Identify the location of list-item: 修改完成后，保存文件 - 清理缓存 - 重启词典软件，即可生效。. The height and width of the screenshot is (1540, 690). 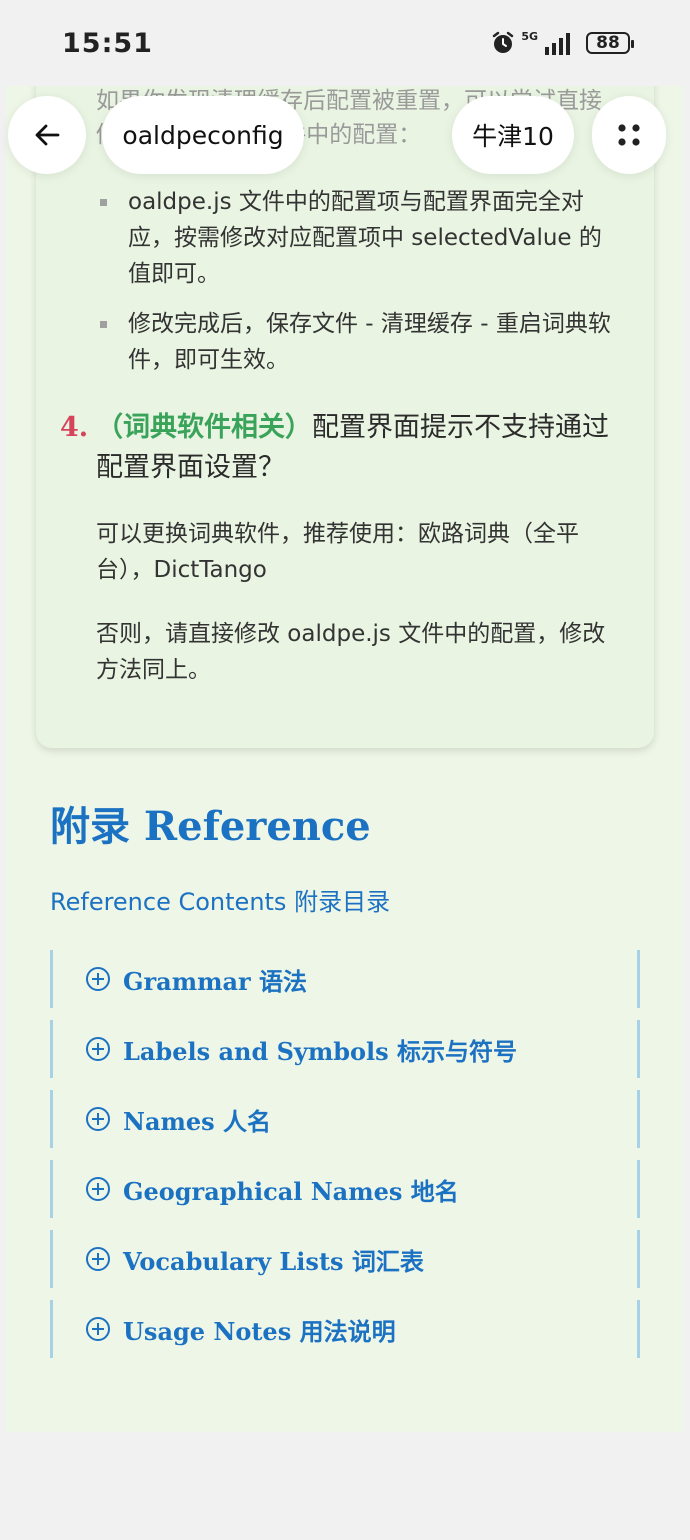
(356, 342).